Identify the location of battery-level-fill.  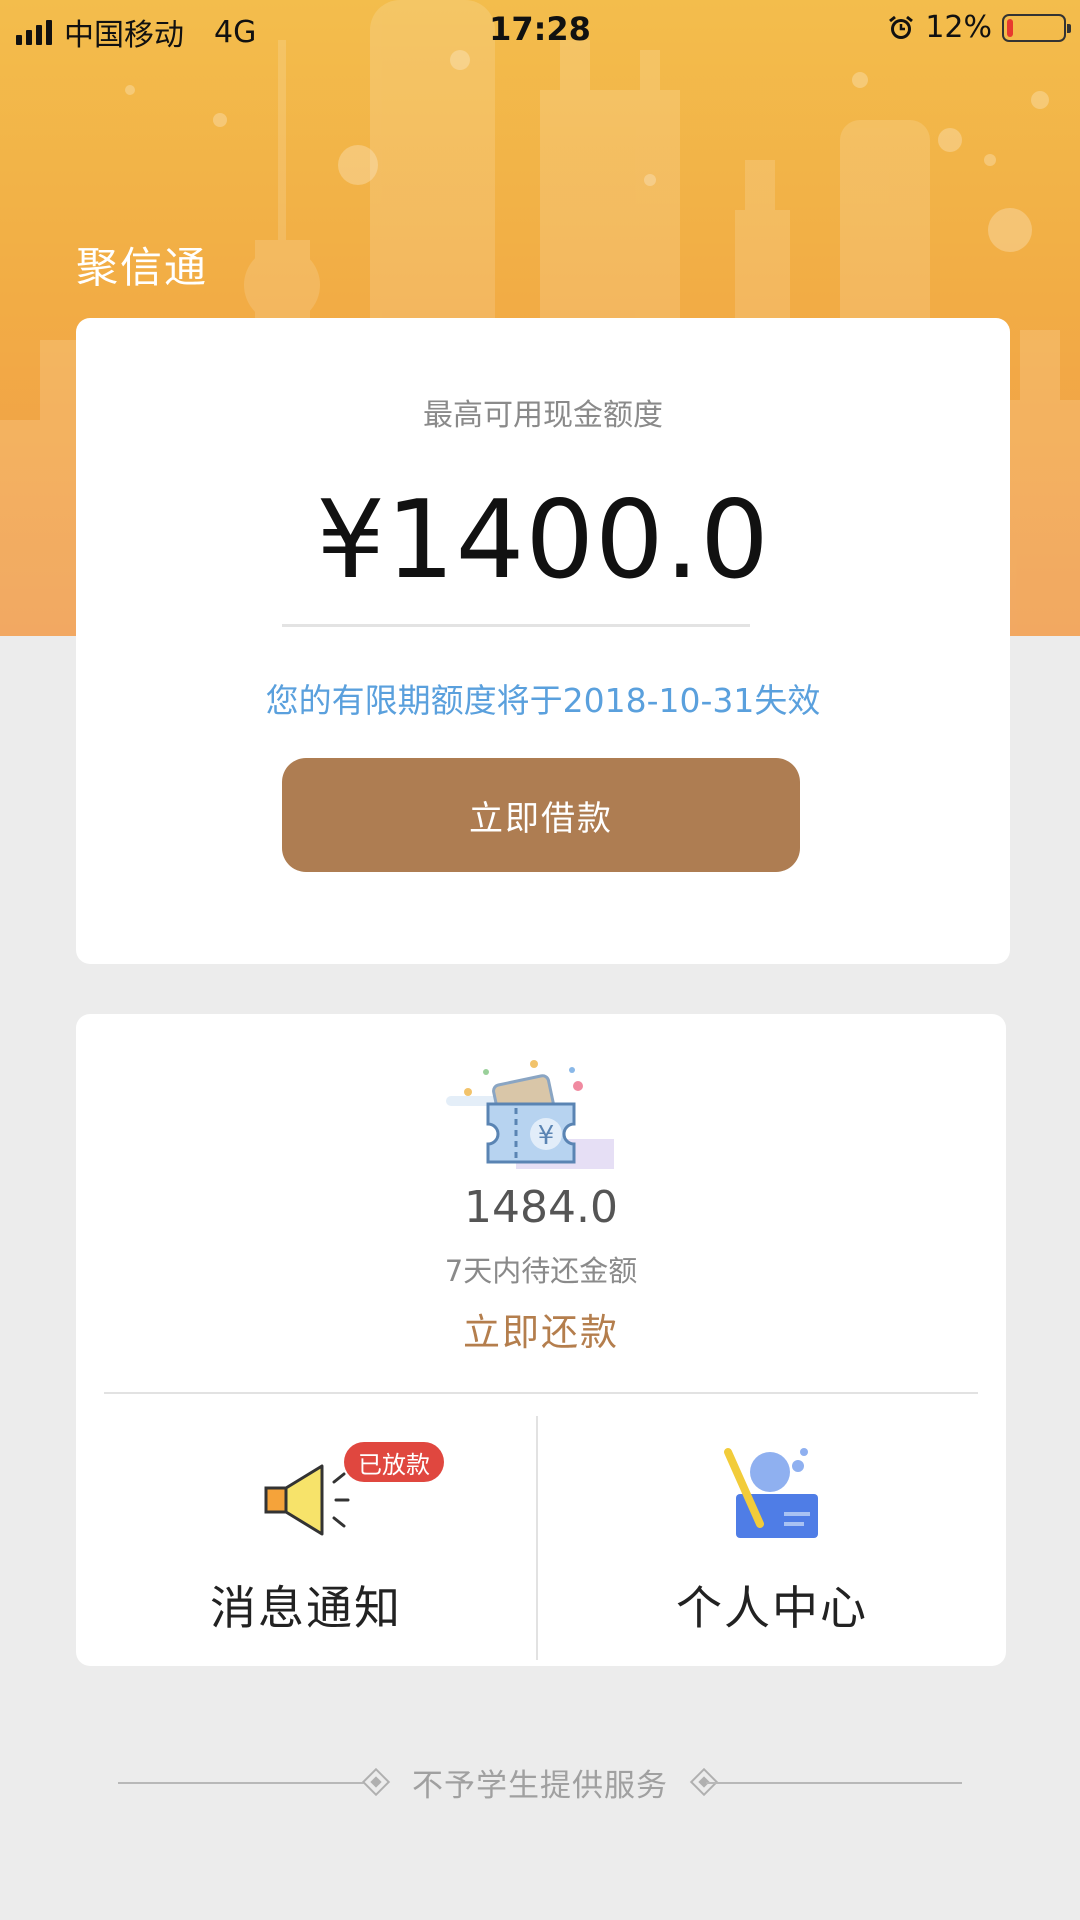
(1010, 27).